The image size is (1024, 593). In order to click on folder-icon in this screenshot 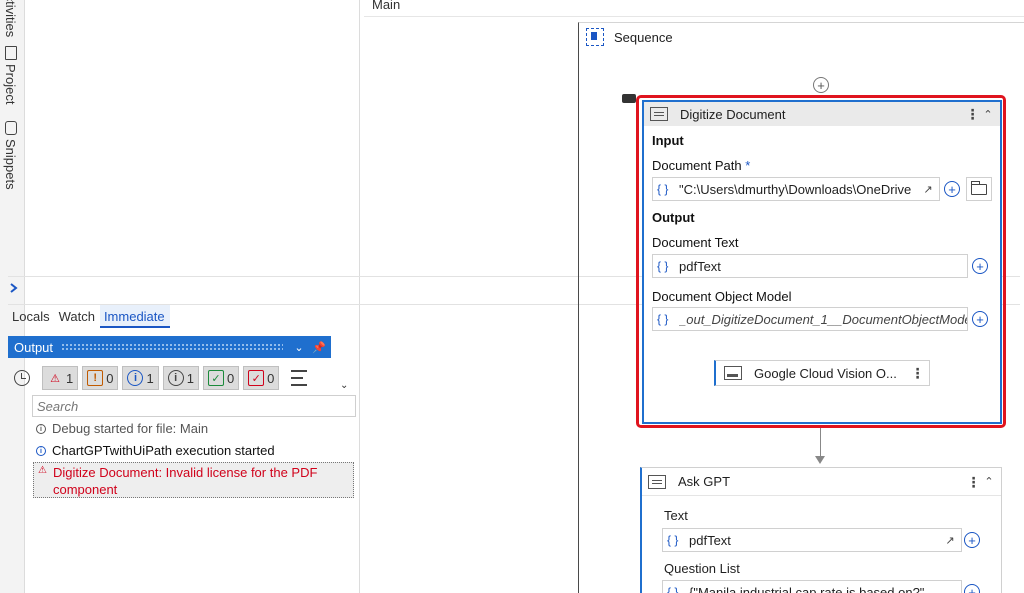, I will do `click(979, 187)`.